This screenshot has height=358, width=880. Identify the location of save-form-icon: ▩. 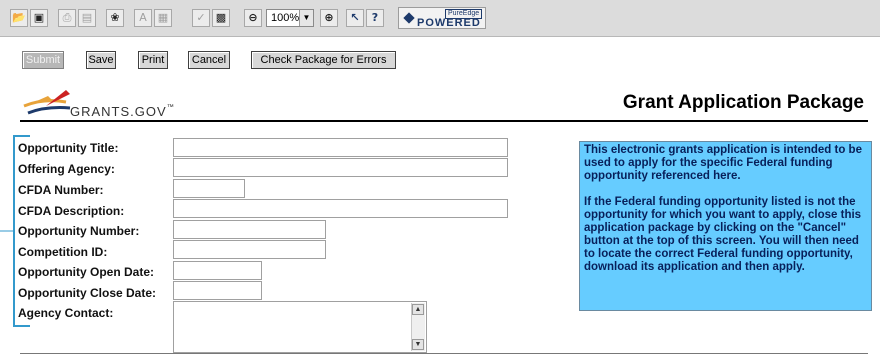
(221, 18).